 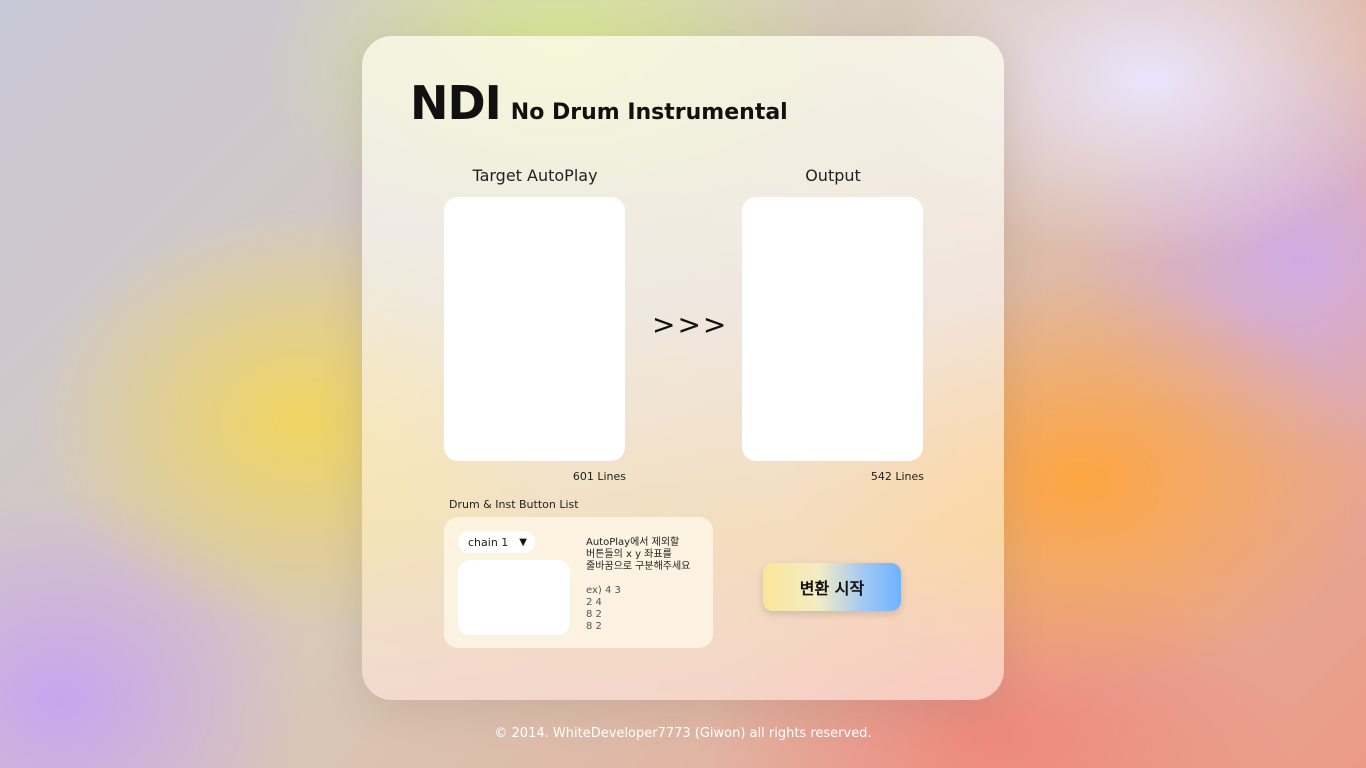 What do you see at coordinates (832, 329) in the screenshot?
I see `output-textarea` at bounding box center [832, 329].